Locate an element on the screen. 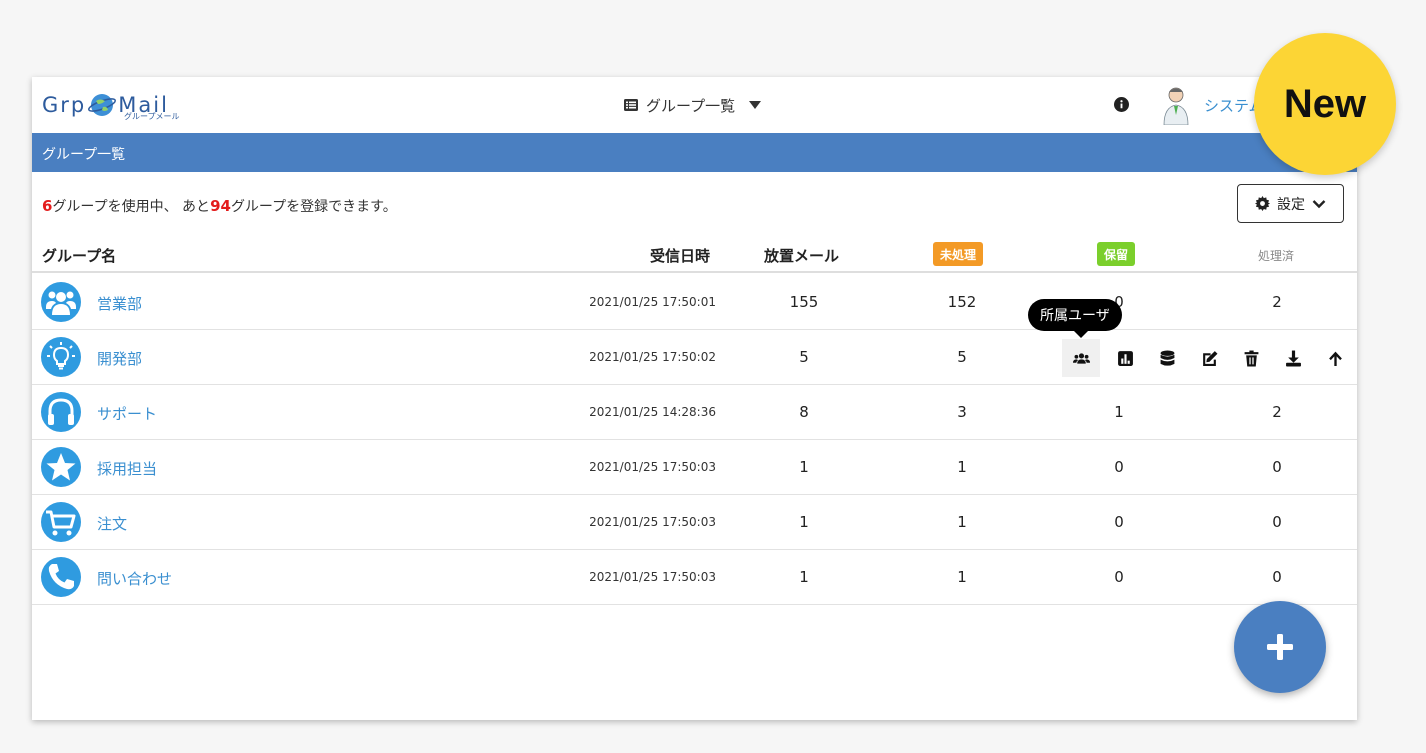 The image size is (1426, 753). phone-icon is located at coordinates (61, 577).